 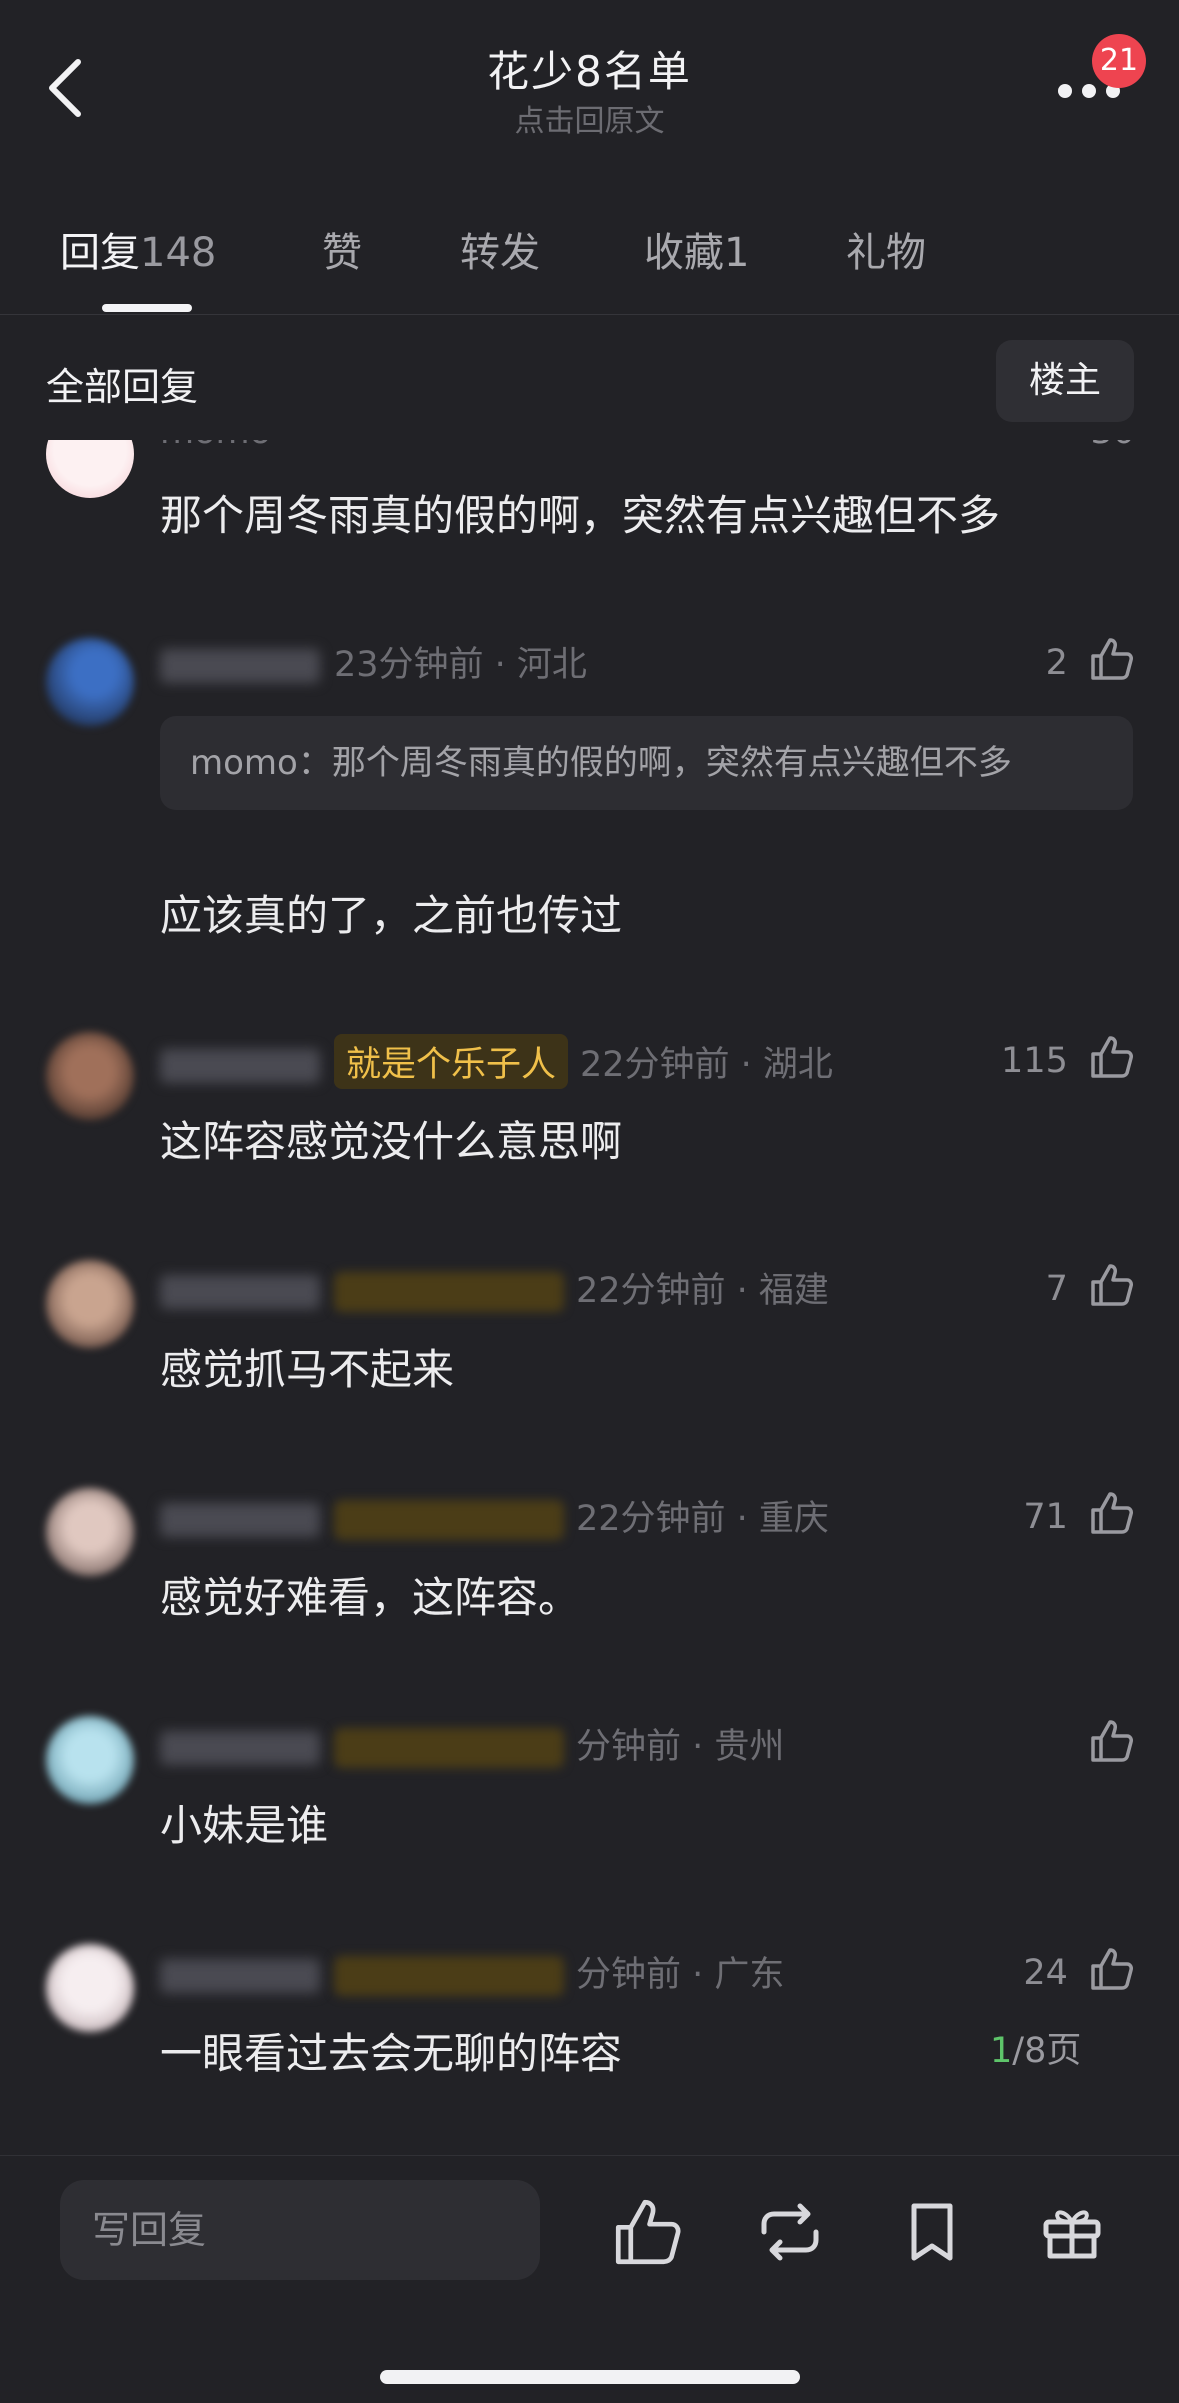 I want to click on all-replies-label: 全部回复, so click(x=122, y=387).